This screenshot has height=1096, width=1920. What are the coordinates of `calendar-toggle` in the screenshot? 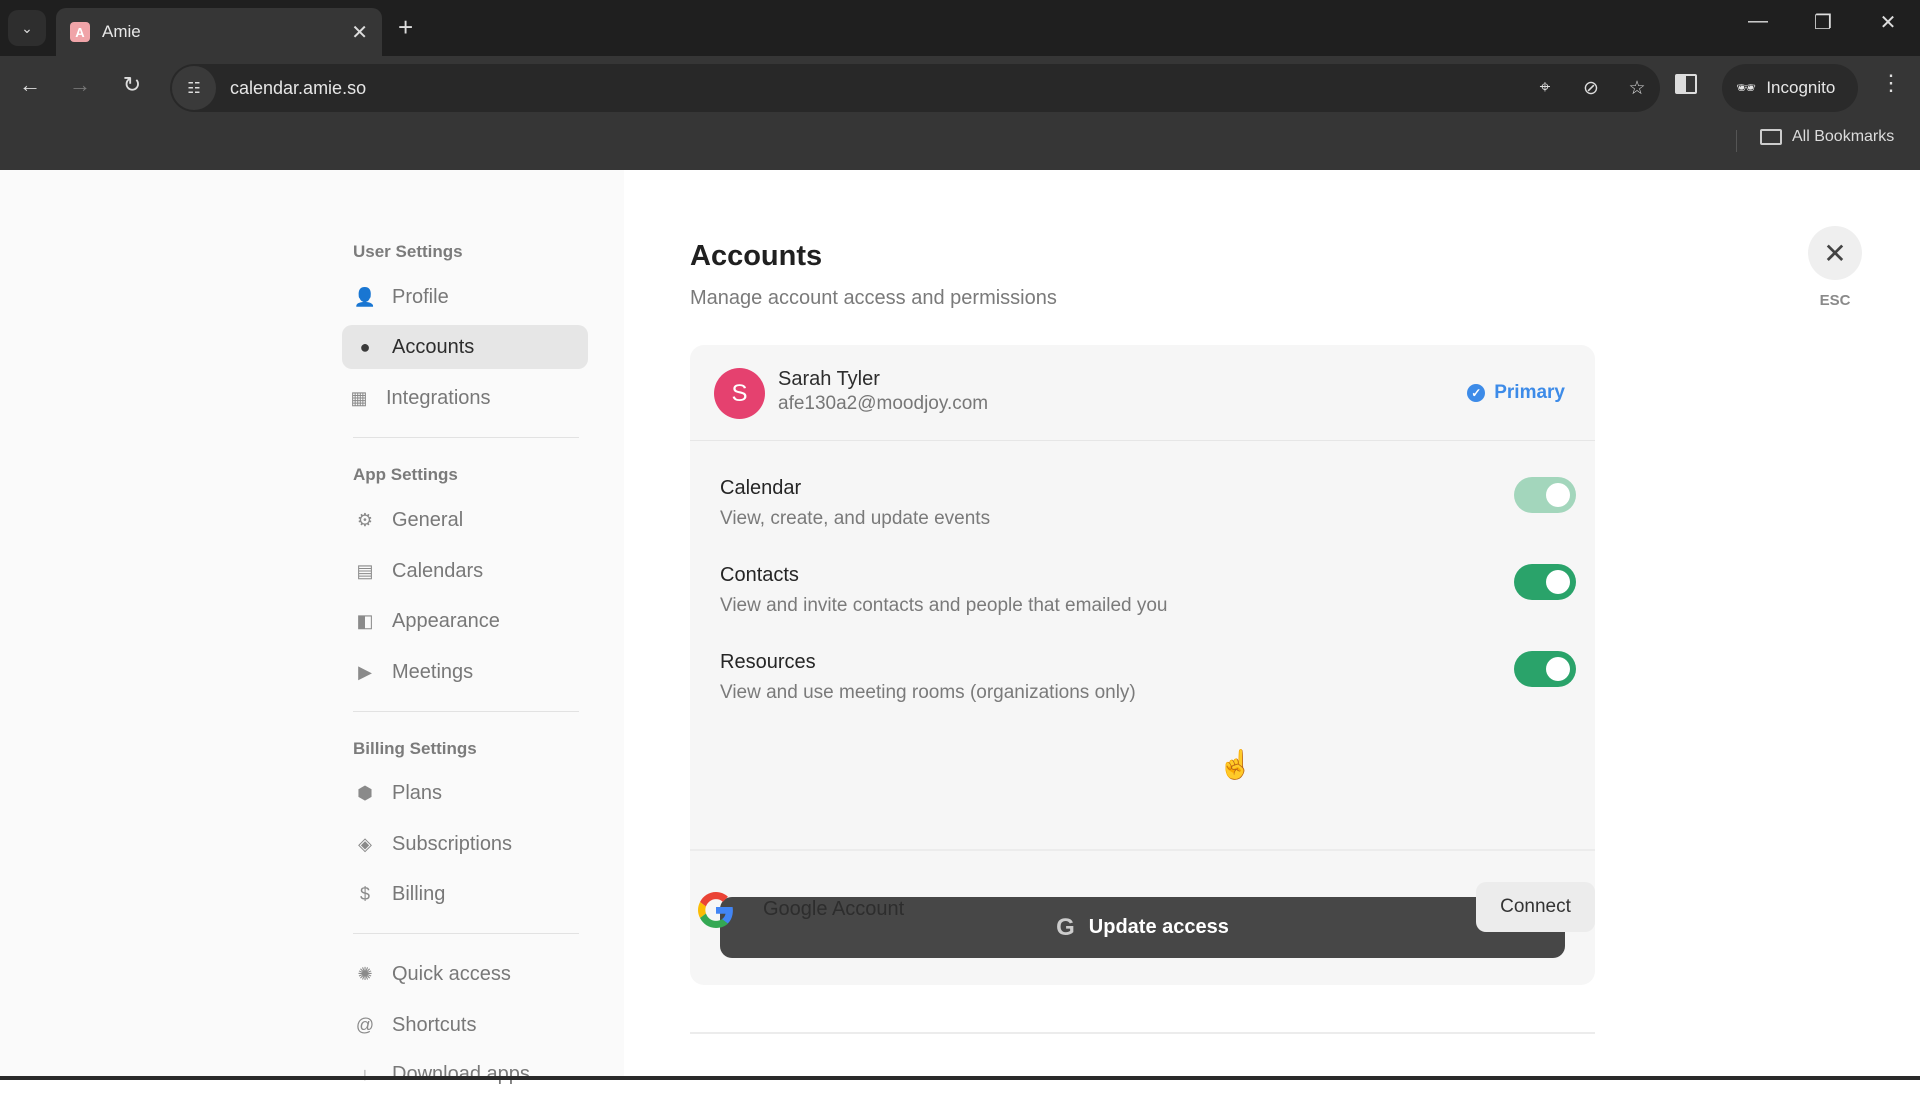 It's located at (1545, 495).